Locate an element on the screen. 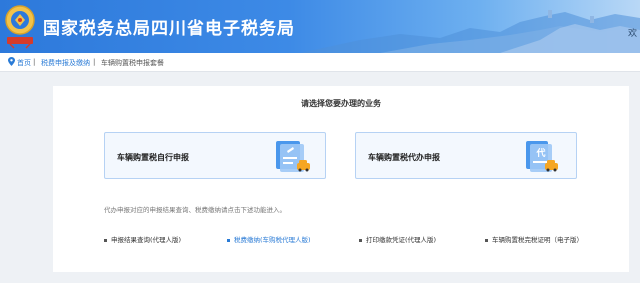 The height and width of the screenshot is (283, 640). link-declaration-result-query: 申报结果查询(代理人版) is located at coordinates (142, 239).